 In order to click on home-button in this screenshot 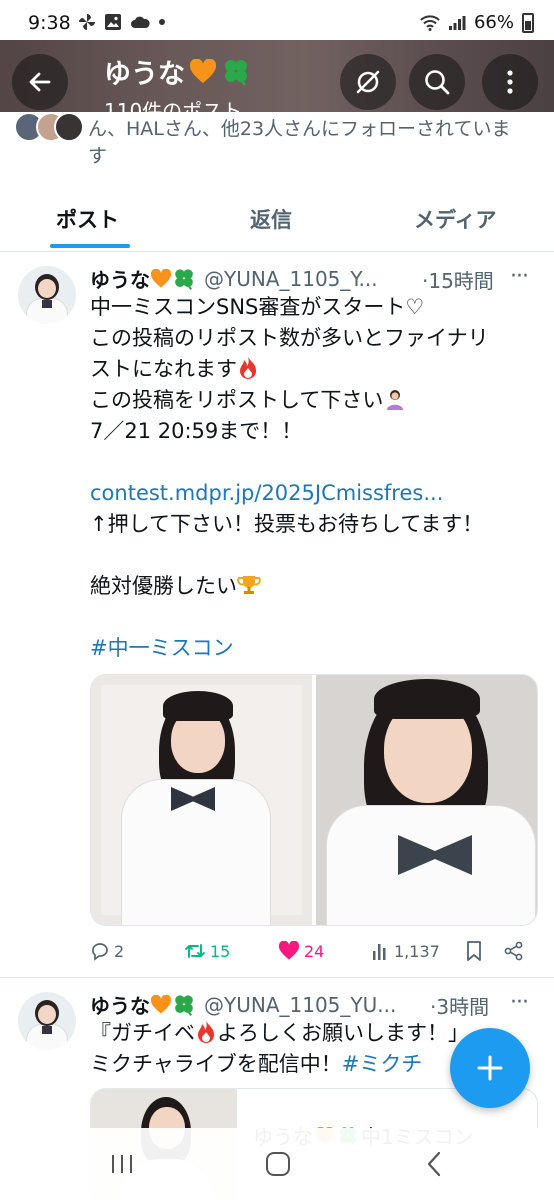, I will do `click(278, 1164)`.